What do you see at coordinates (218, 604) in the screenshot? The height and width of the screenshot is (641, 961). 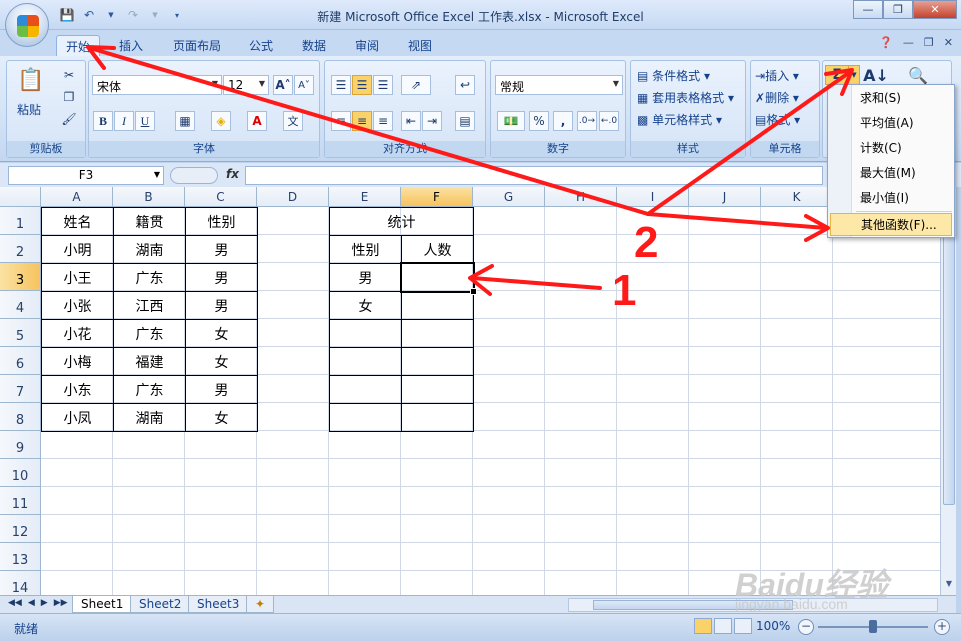 I see `sheet-tab-3: Sheet3` at bounding box center [218, 604].